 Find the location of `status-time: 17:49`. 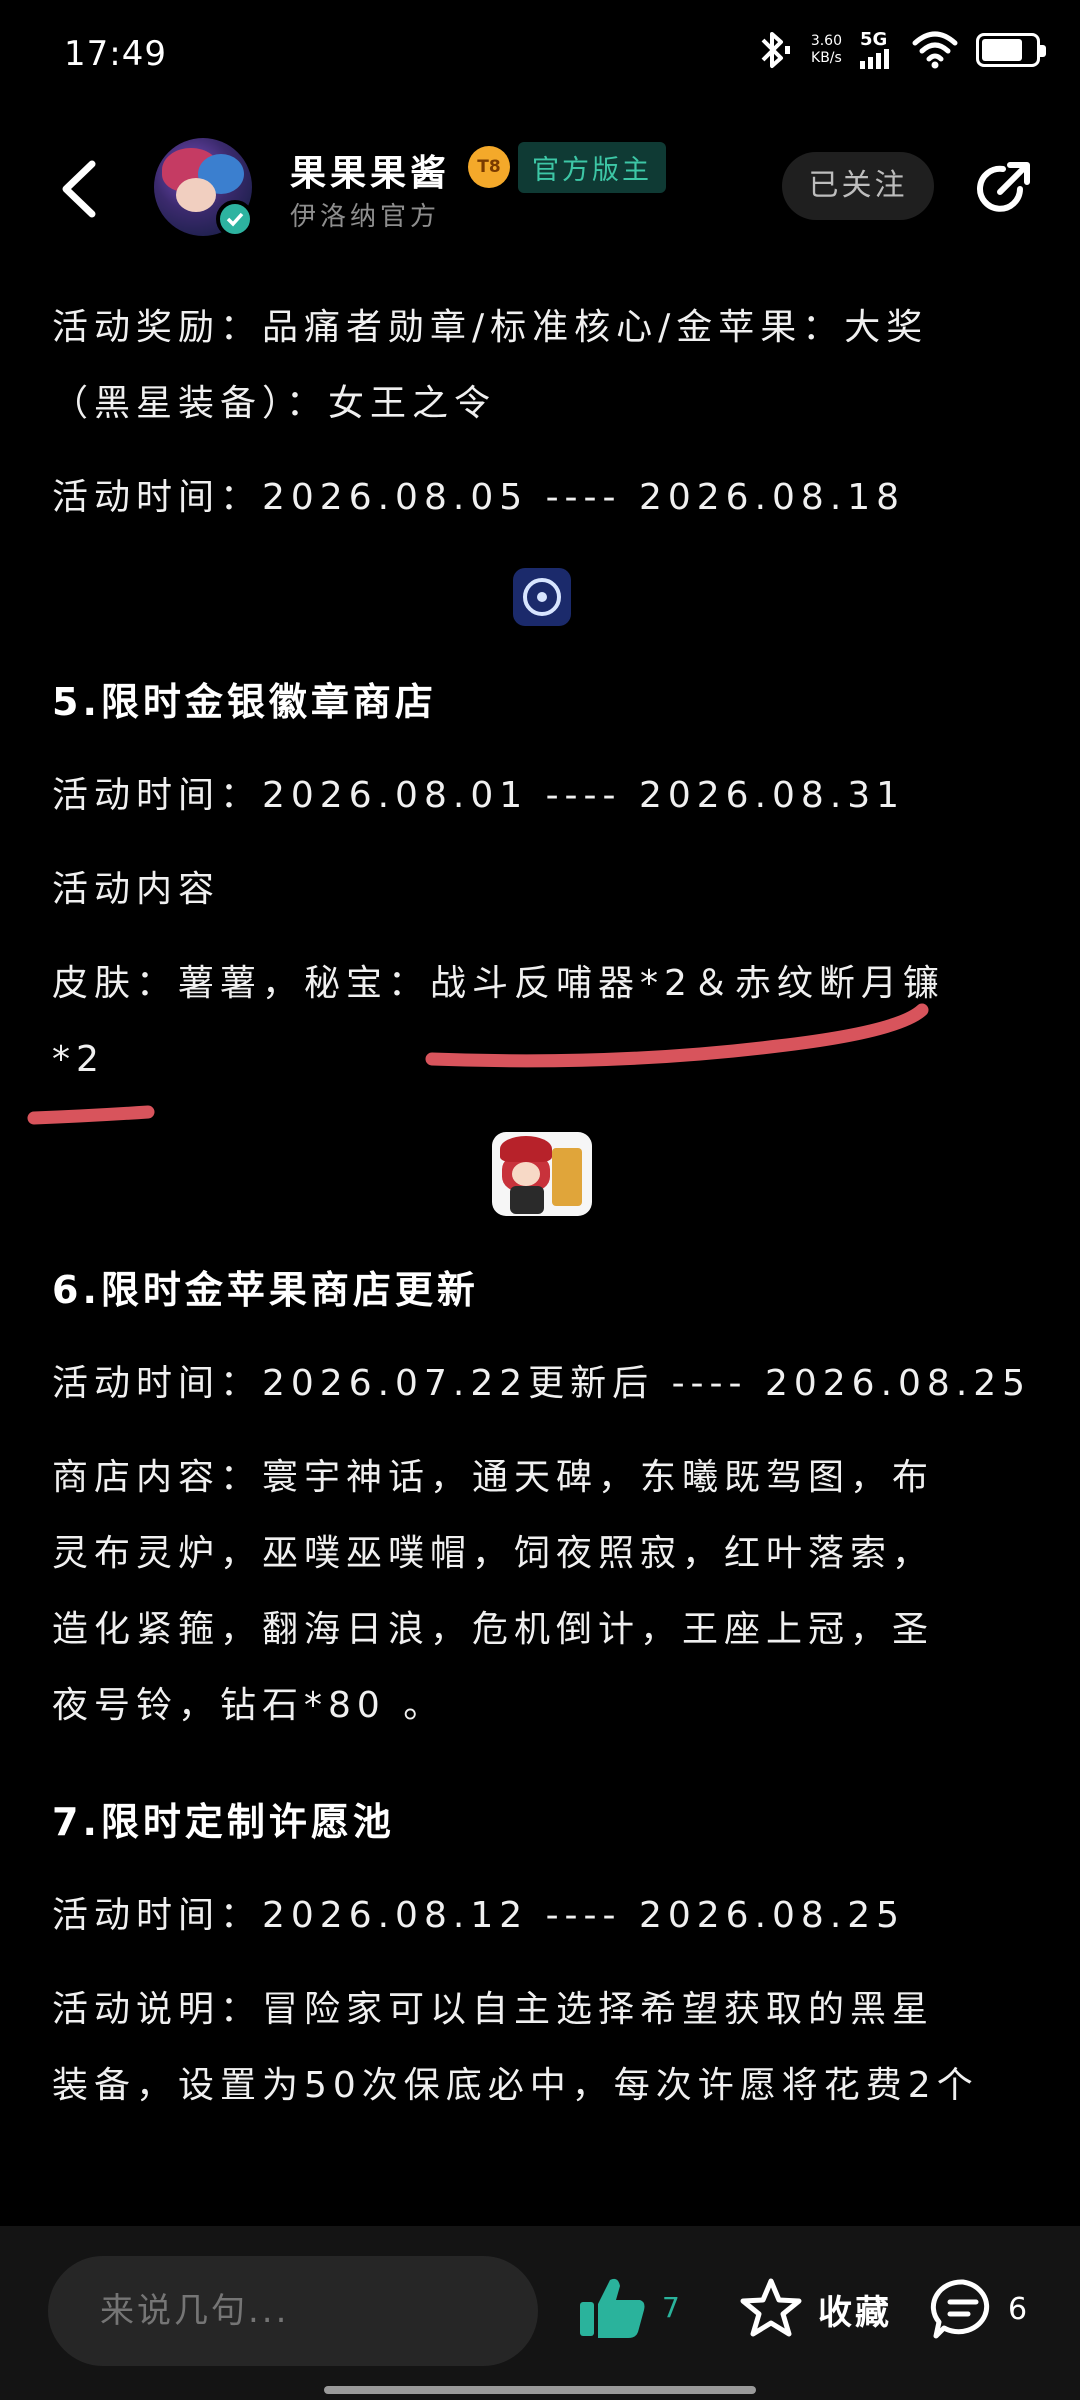

status-time: 17:49 is located at coordinates (115, 54).